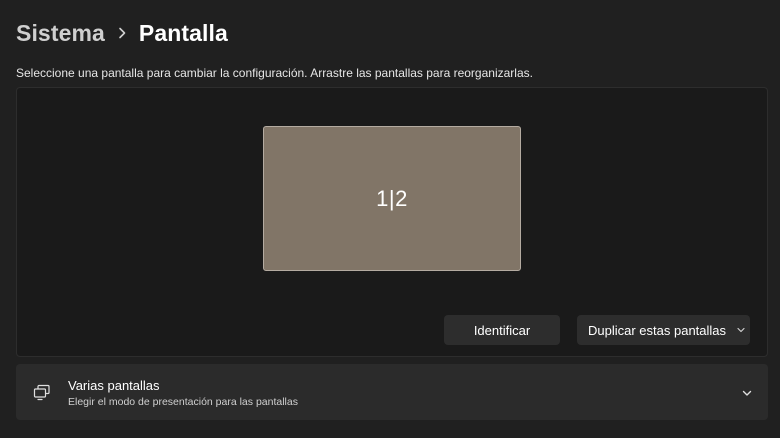 This screenshot has width=780, height=438. What do you see at coordinates (42, 392) in the screenshot?
I see `multiple-monitors-icon` at bounding box center [42, 392].